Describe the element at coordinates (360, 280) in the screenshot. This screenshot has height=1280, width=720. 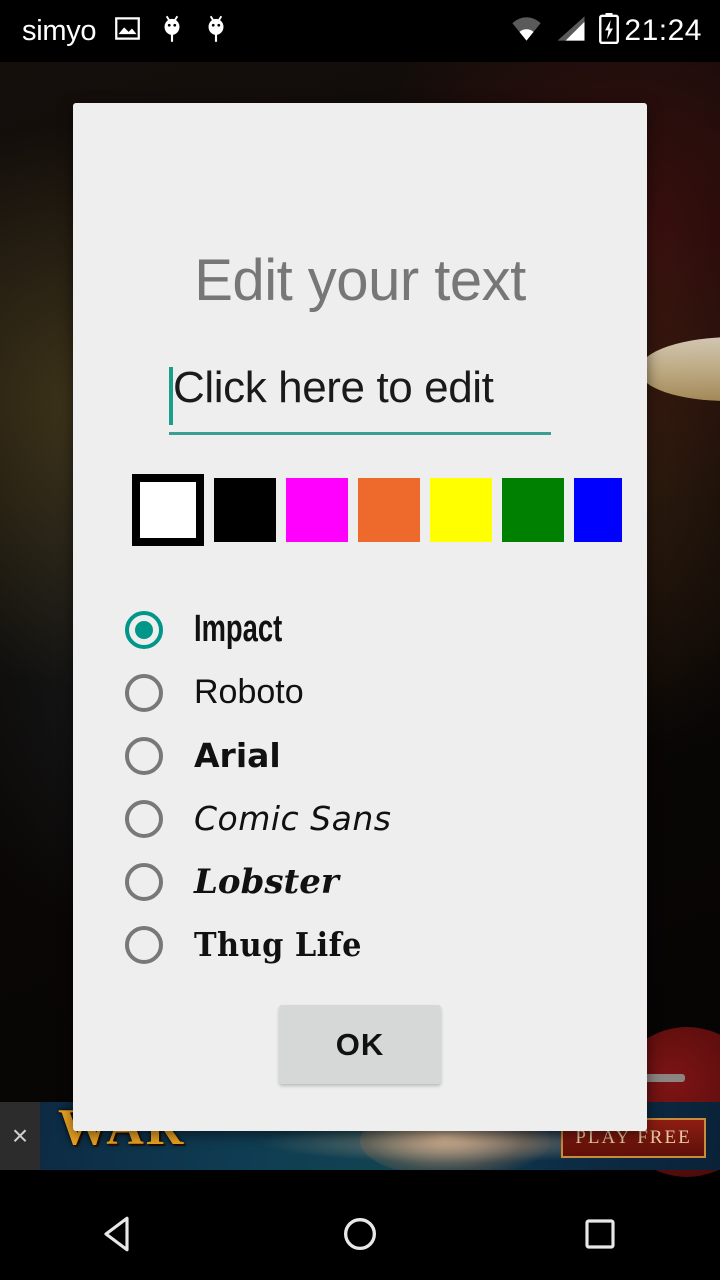
I see `dialog-title: Edit your text` at that location.